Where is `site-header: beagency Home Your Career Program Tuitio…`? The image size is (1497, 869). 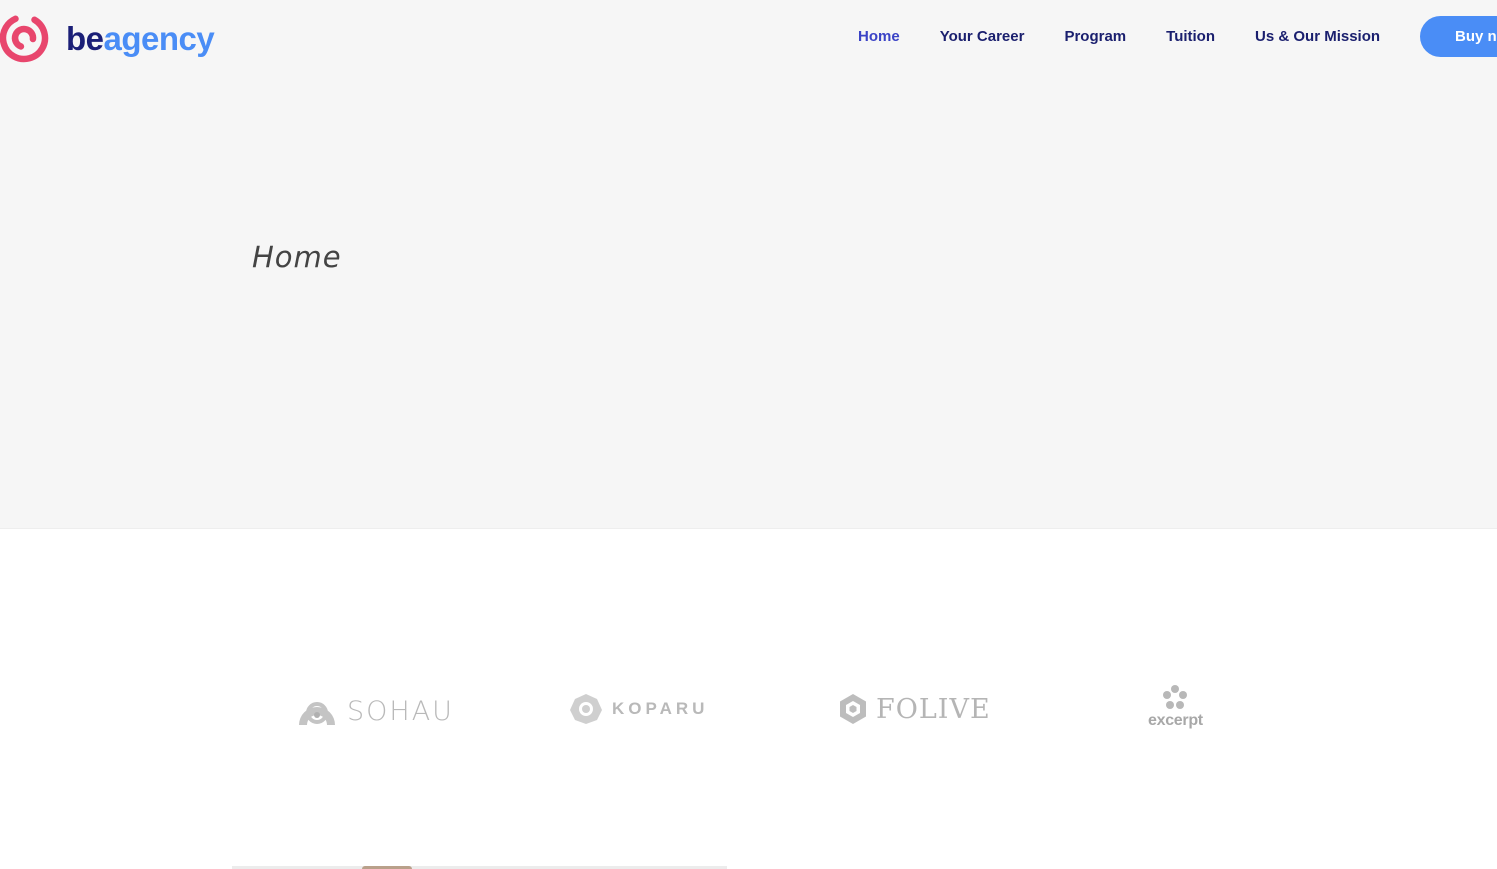
site-header: beagency Home Your Career Program Tuitio… is located at coordinates (748, 37).